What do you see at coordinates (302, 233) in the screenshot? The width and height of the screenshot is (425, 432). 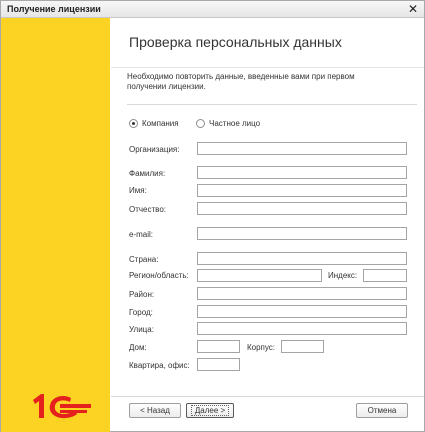 I see `email-input` at bounding box center [302, 233].